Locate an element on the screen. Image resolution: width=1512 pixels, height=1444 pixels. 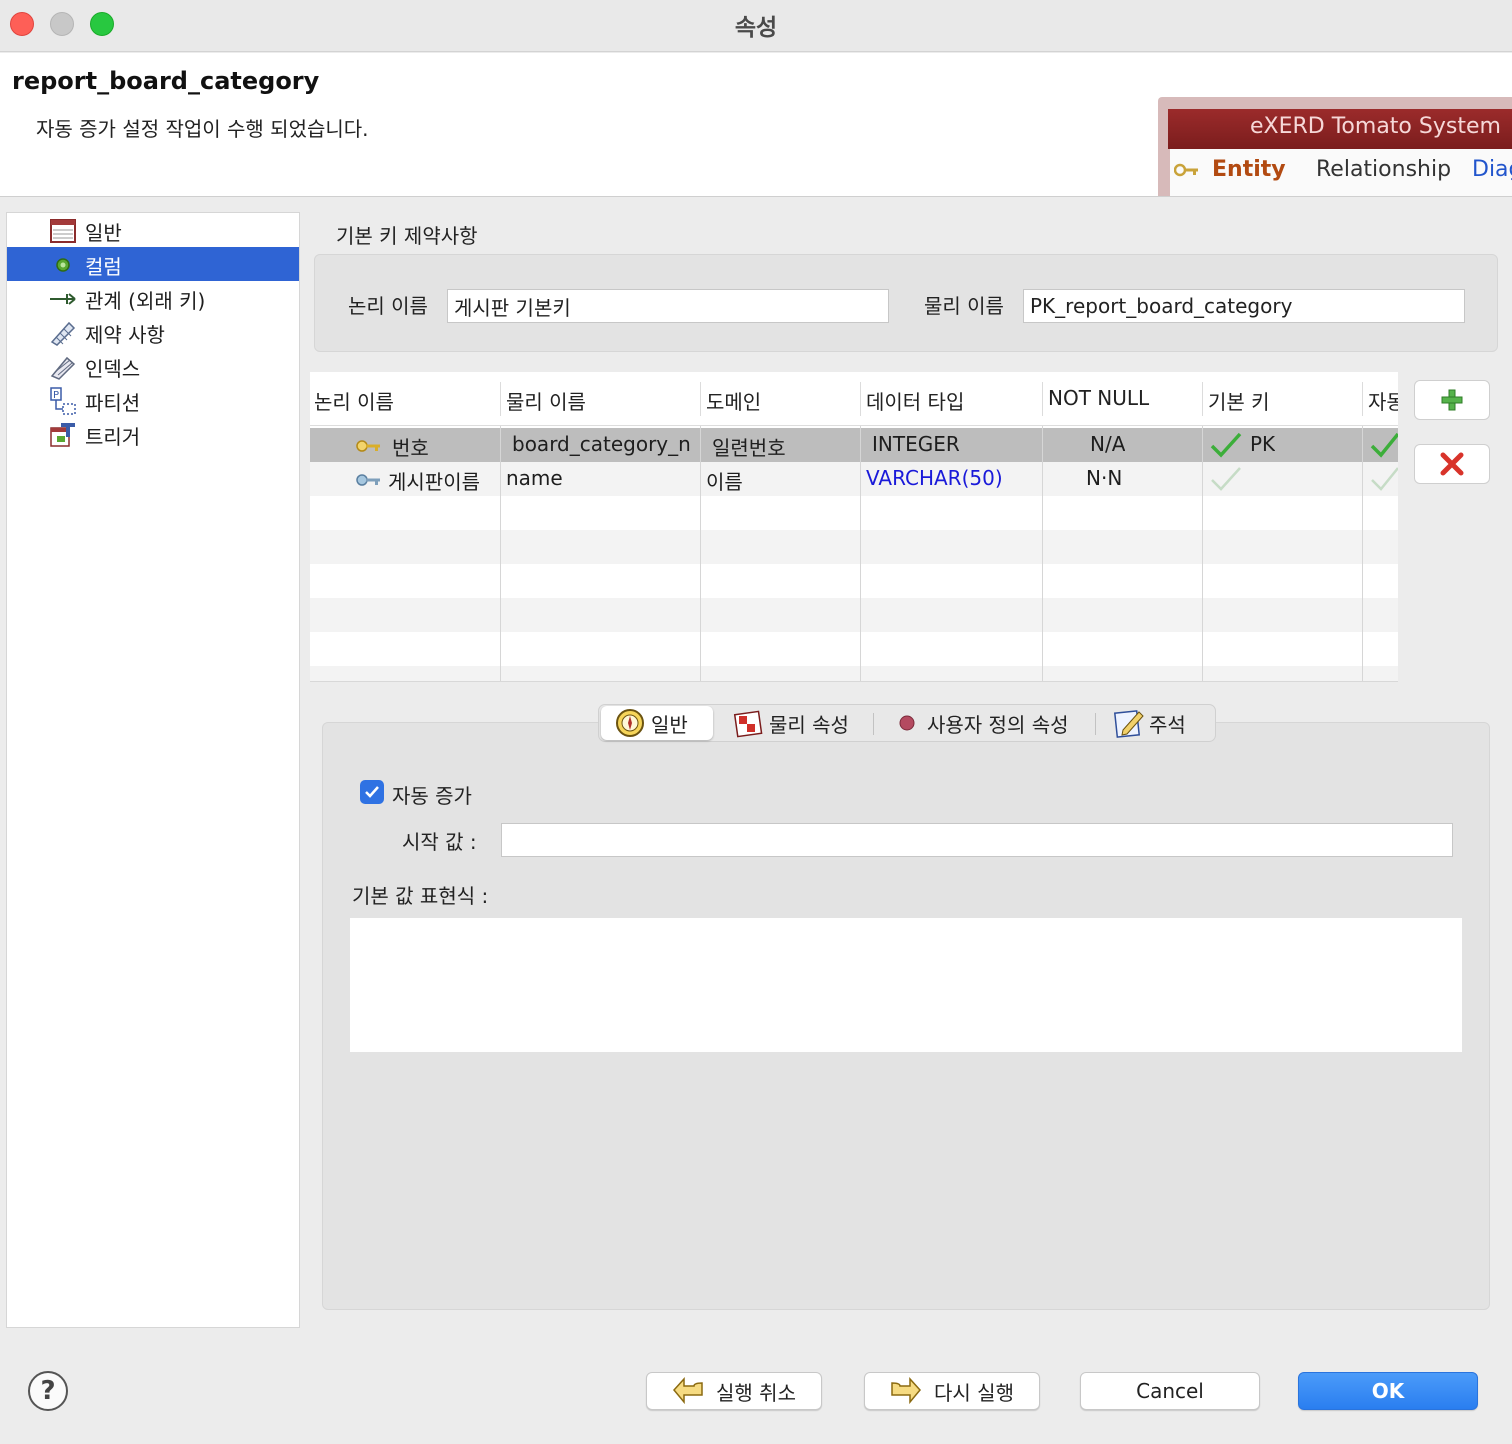
tab-comments: 주석 is located at coordinates (1149, 723).